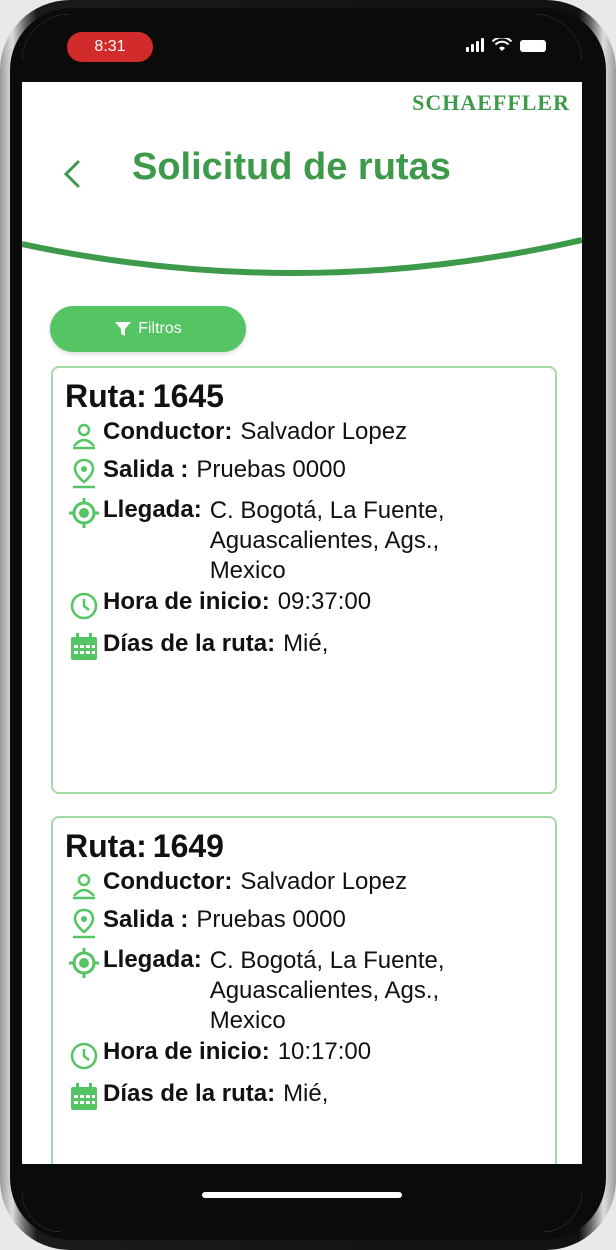 This screenshot has width=616, height=1250. I want to click on route-number: 1645, so click(188, 396).